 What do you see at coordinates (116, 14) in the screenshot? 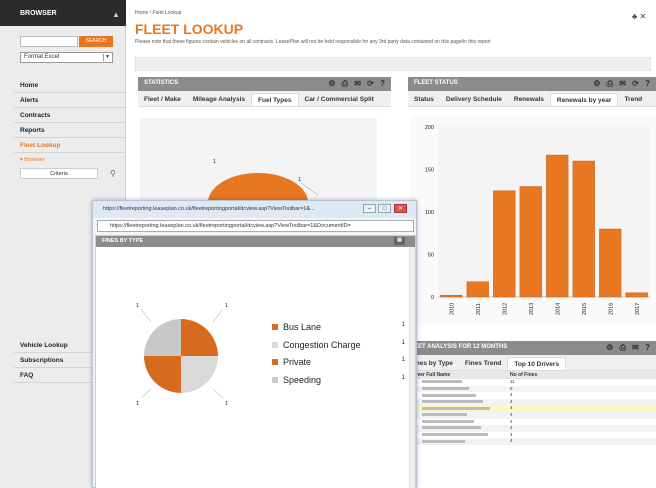
I see `collapse-icon: ▲` at bounding box center [116, 14].